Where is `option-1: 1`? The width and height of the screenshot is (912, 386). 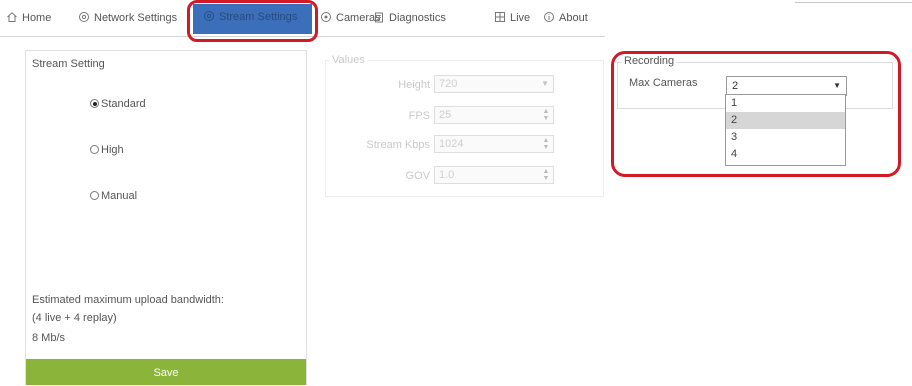
option-1: 1 is located at coordinates (785, 103).